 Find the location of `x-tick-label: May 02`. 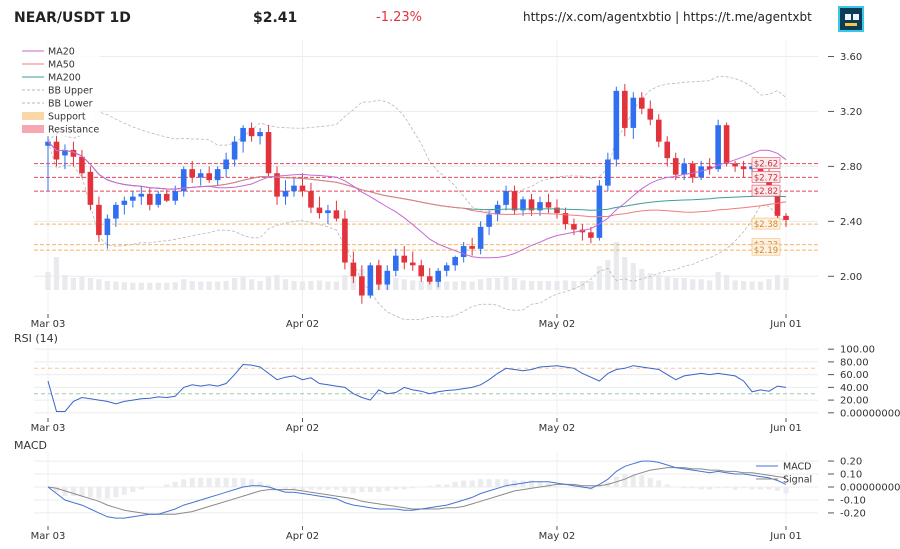

x-tick-label: May 02 is located at coordinates (557, 536).